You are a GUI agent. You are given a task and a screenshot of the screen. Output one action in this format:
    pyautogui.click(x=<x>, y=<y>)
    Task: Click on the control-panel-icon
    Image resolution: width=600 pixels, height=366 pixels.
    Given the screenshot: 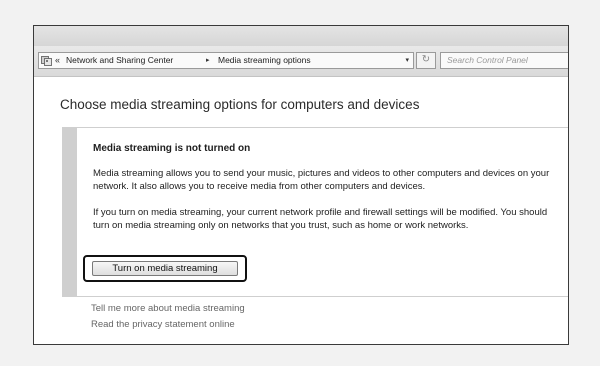 What is the action you would take?
    pyautogui.click(x=46, y=60)
    